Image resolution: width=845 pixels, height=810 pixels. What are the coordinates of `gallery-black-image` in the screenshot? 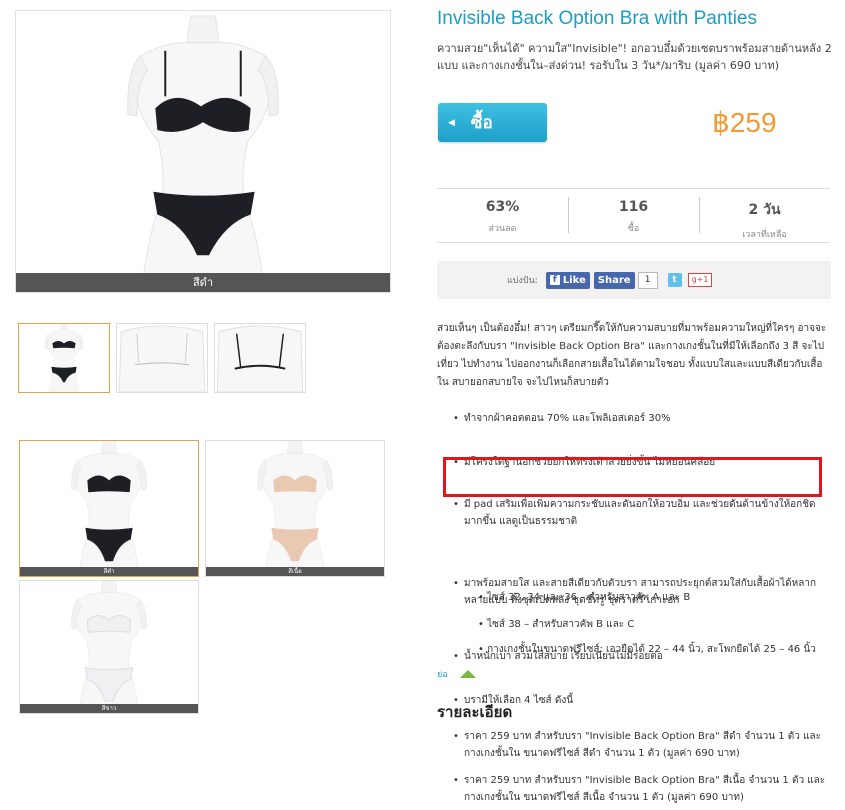 It's located at (109, 507).